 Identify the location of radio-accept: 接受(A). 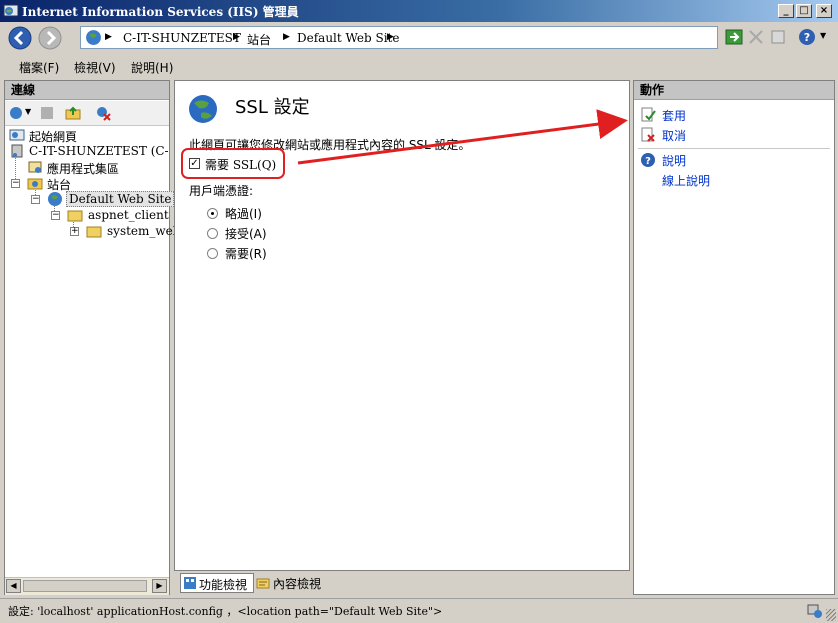
(257, 233).